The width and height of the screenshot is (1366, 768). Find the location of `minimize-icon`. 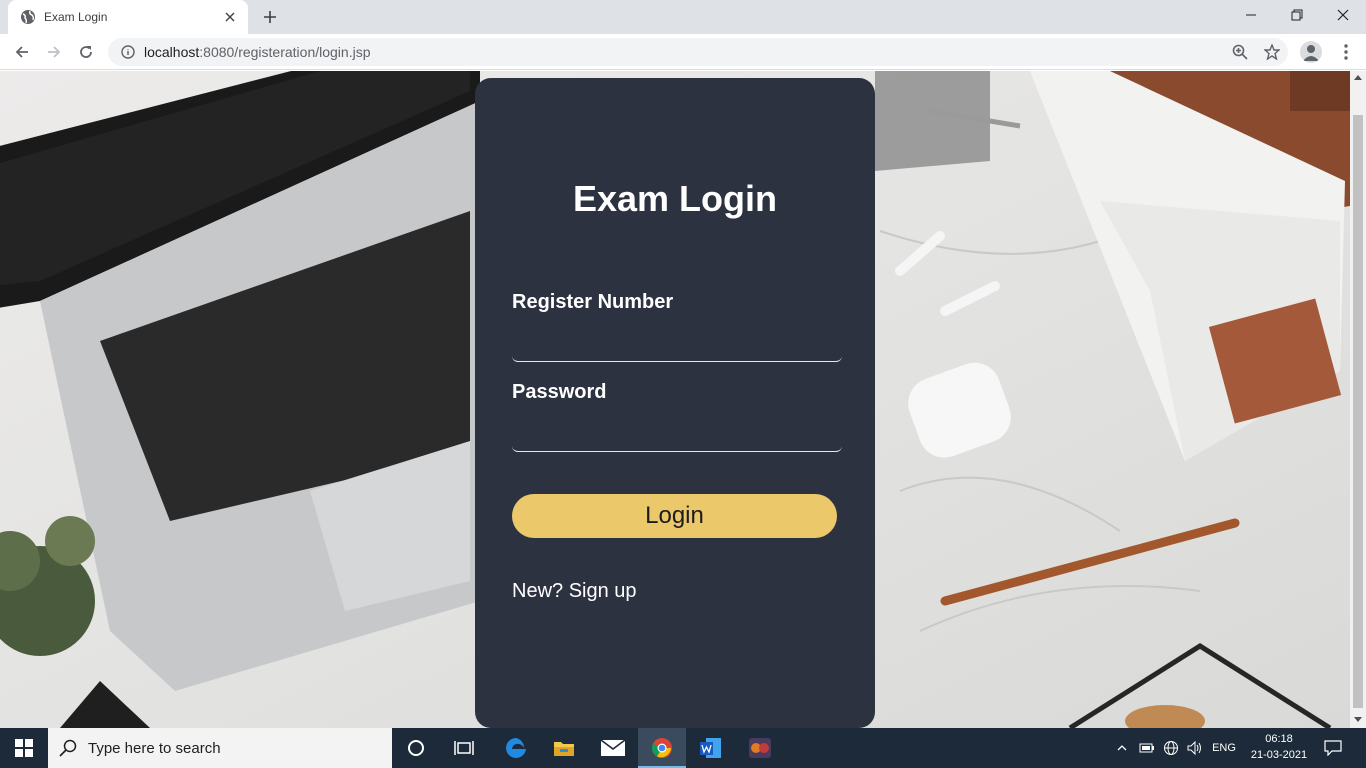

minimize-icon is located at coordinates (1251, 15).